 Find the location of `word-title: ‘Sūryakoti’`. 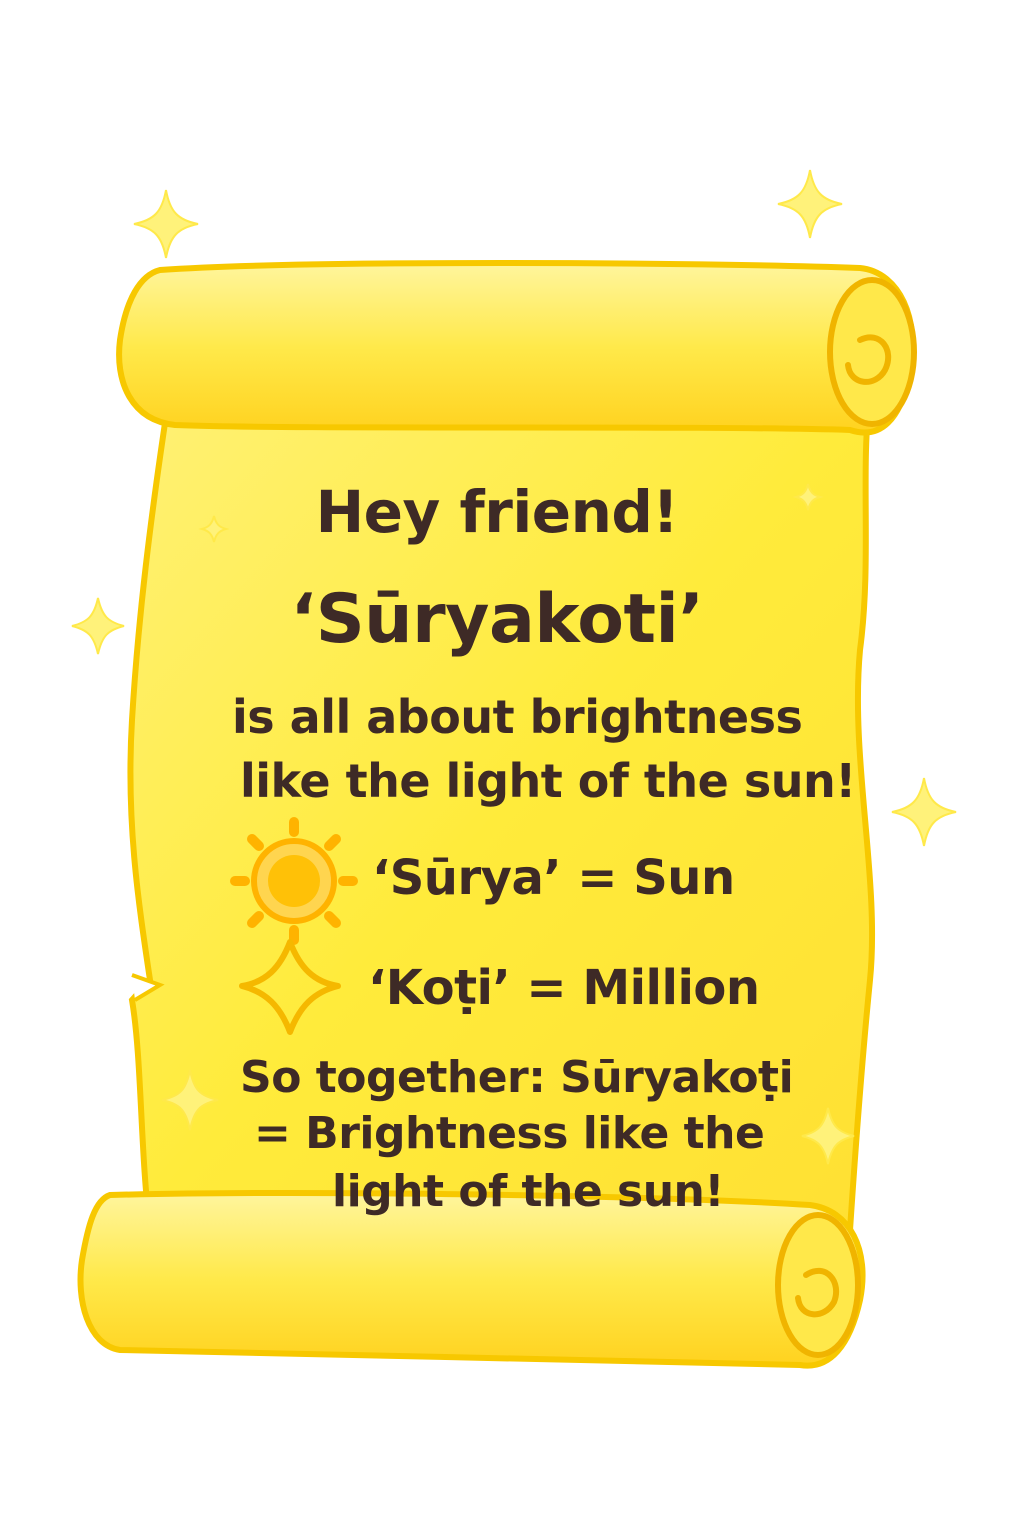

word-title: ‘Sūryakoti’ is located at coordinates (497, 619).